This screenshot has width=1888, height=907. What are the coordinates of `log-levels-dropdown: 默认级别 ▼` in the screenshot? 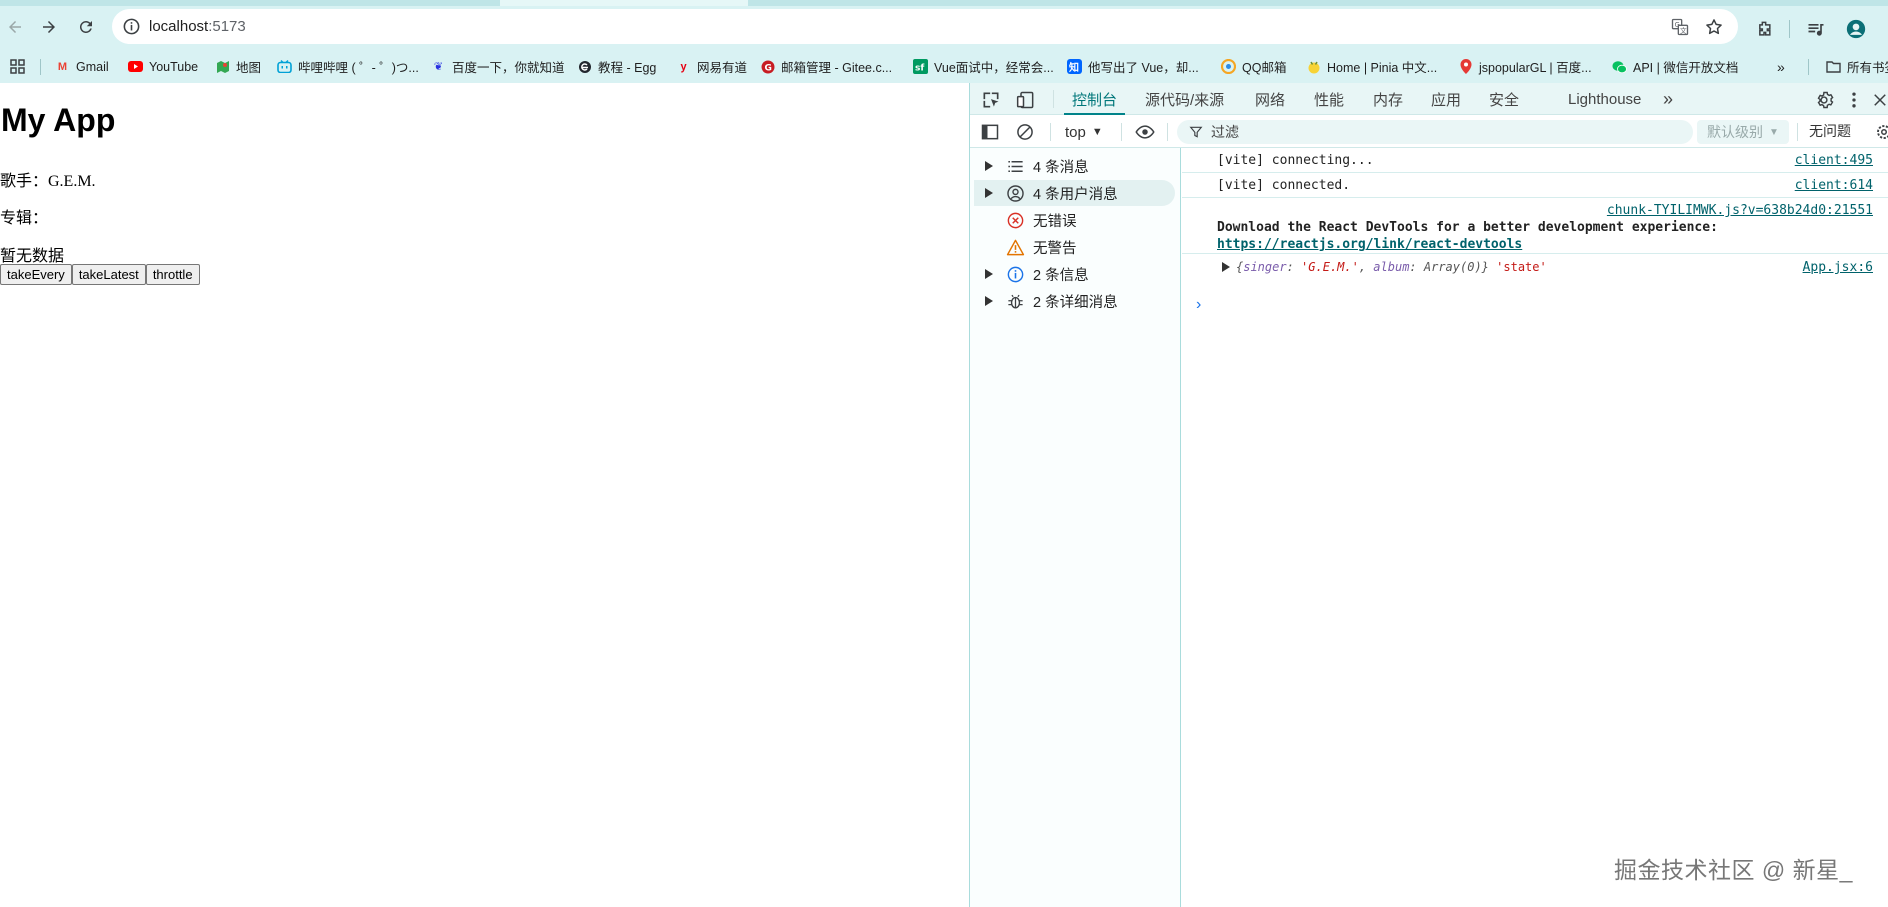 It's located at (1743, 132).